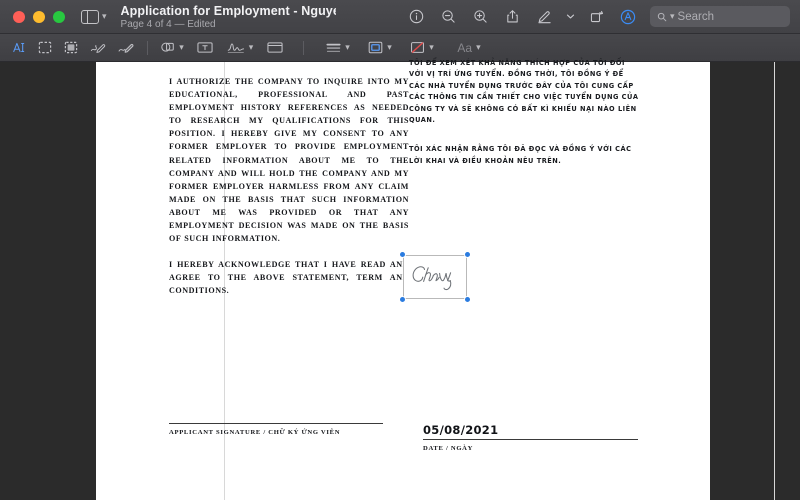 The image size is (800, 500). What do you see at coordinates (104, 16) in the screenshot?
I see `chevron-down-icon: ▾` at bounding box center [104, 16].